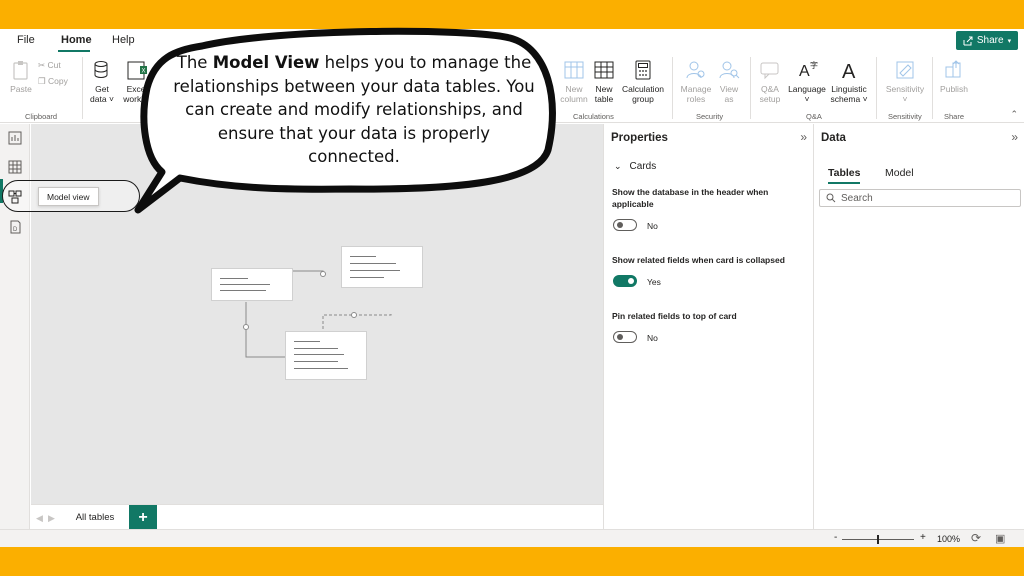  What do you see at coordinates (194, 62) in the screenshot?
I see `callout-prefix: The` at bounding box center [194, 62].